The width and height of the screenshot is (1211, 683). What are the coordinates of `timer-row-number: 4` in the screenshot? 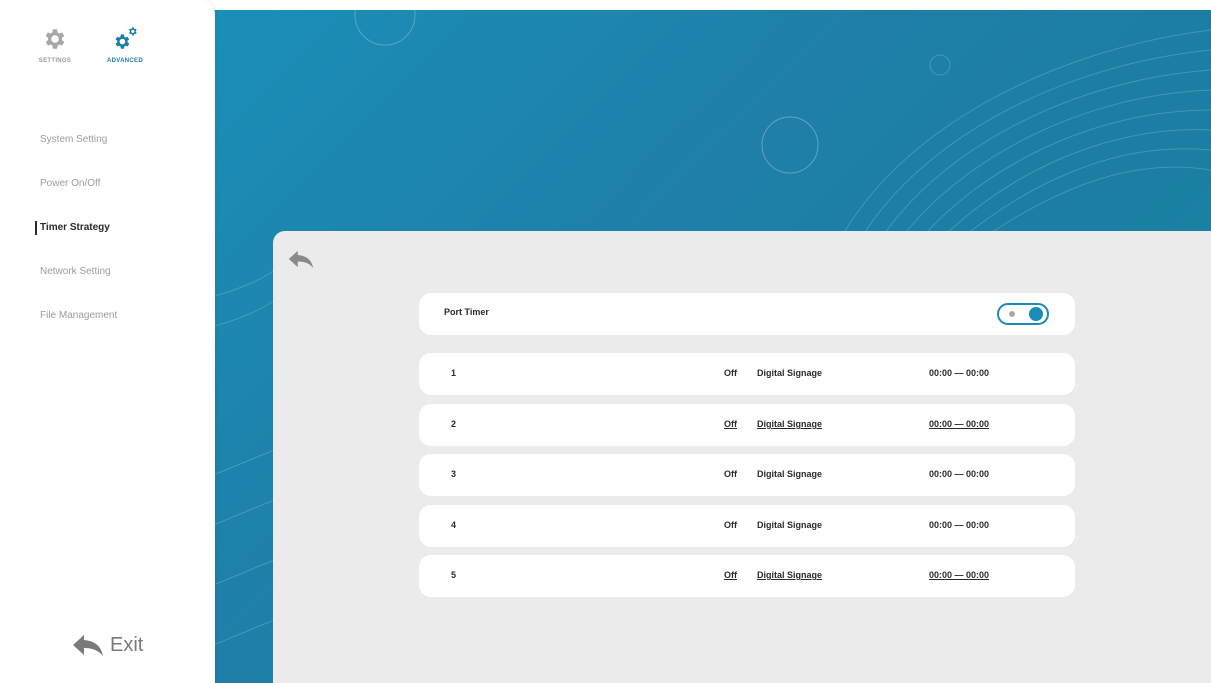 It's located at (454, 525).